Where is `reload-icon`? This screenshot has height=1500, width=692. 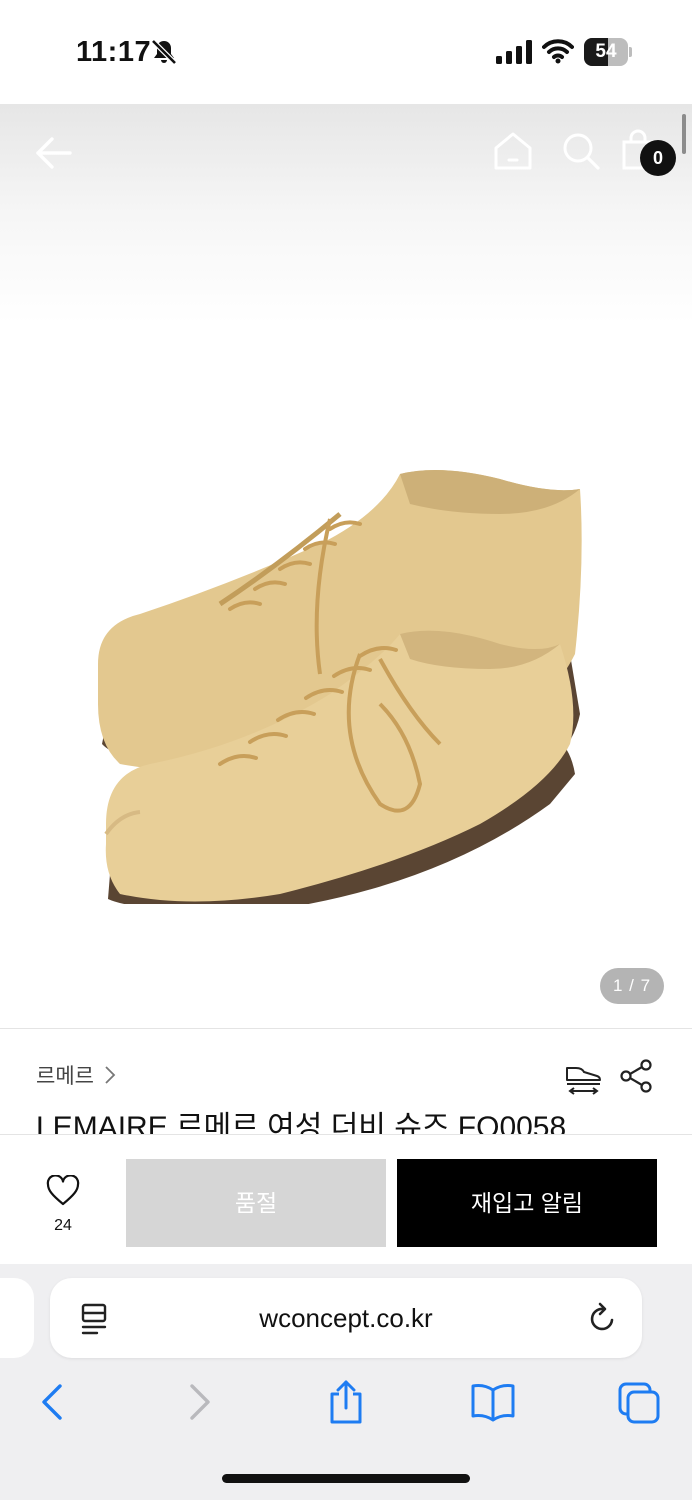
reload-icon is located at coordinates (603, 1318).